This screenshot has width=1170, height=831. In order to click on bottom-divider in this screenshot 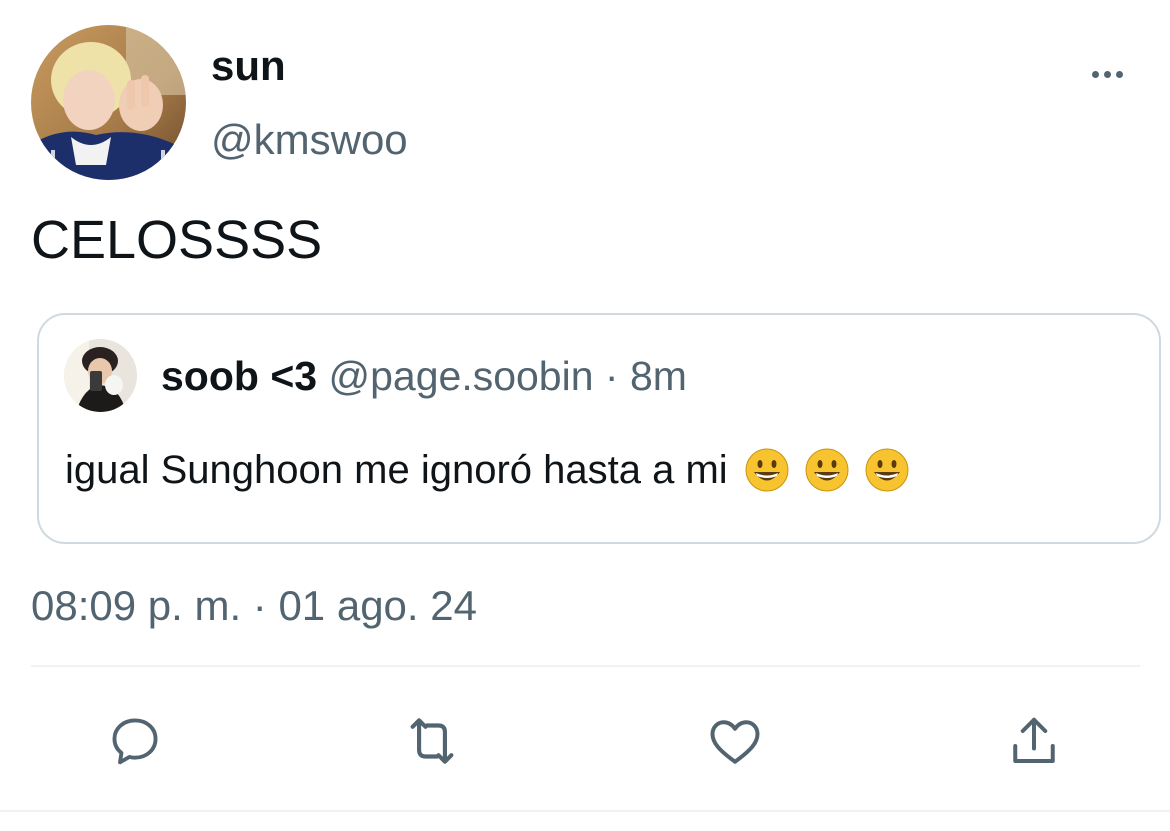, I will do `click(585, 811)`.